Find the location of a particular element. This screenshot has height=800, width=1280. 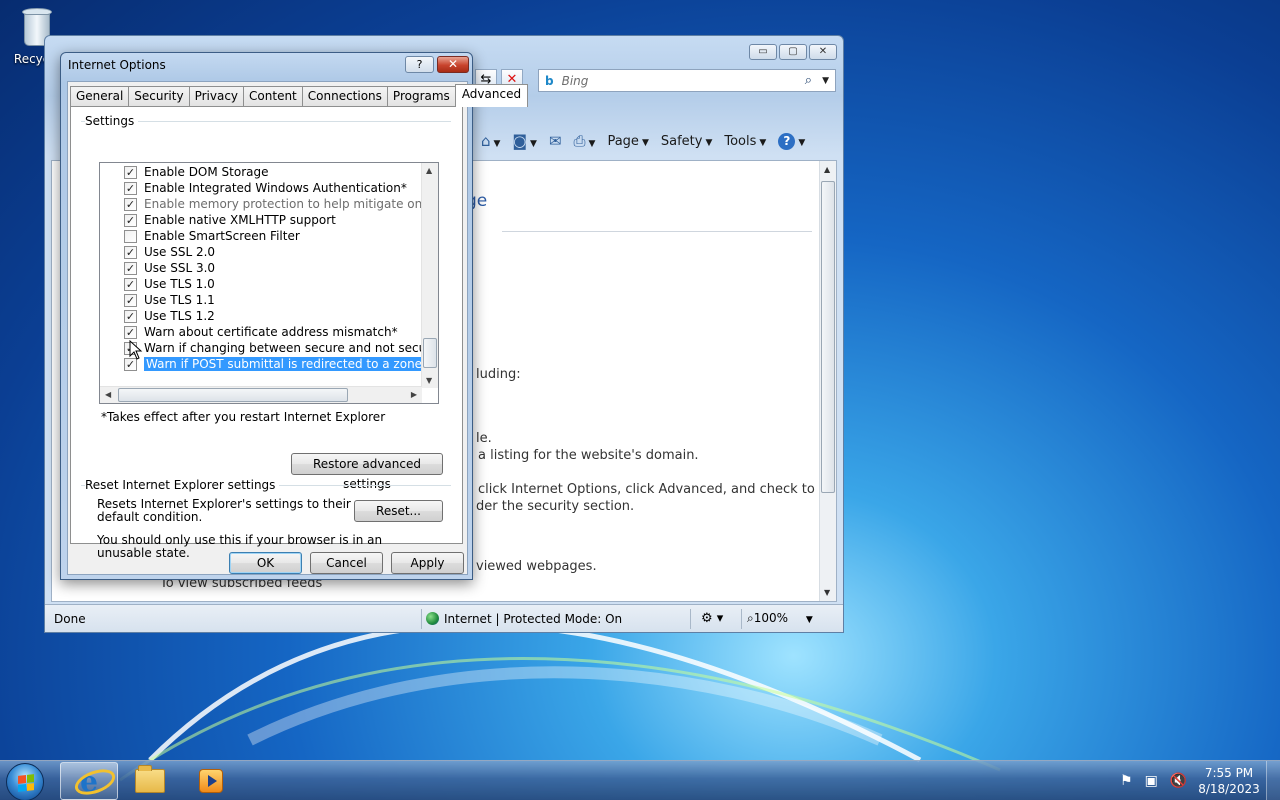

apply-button: Apply is located at coordinates (427, 563).